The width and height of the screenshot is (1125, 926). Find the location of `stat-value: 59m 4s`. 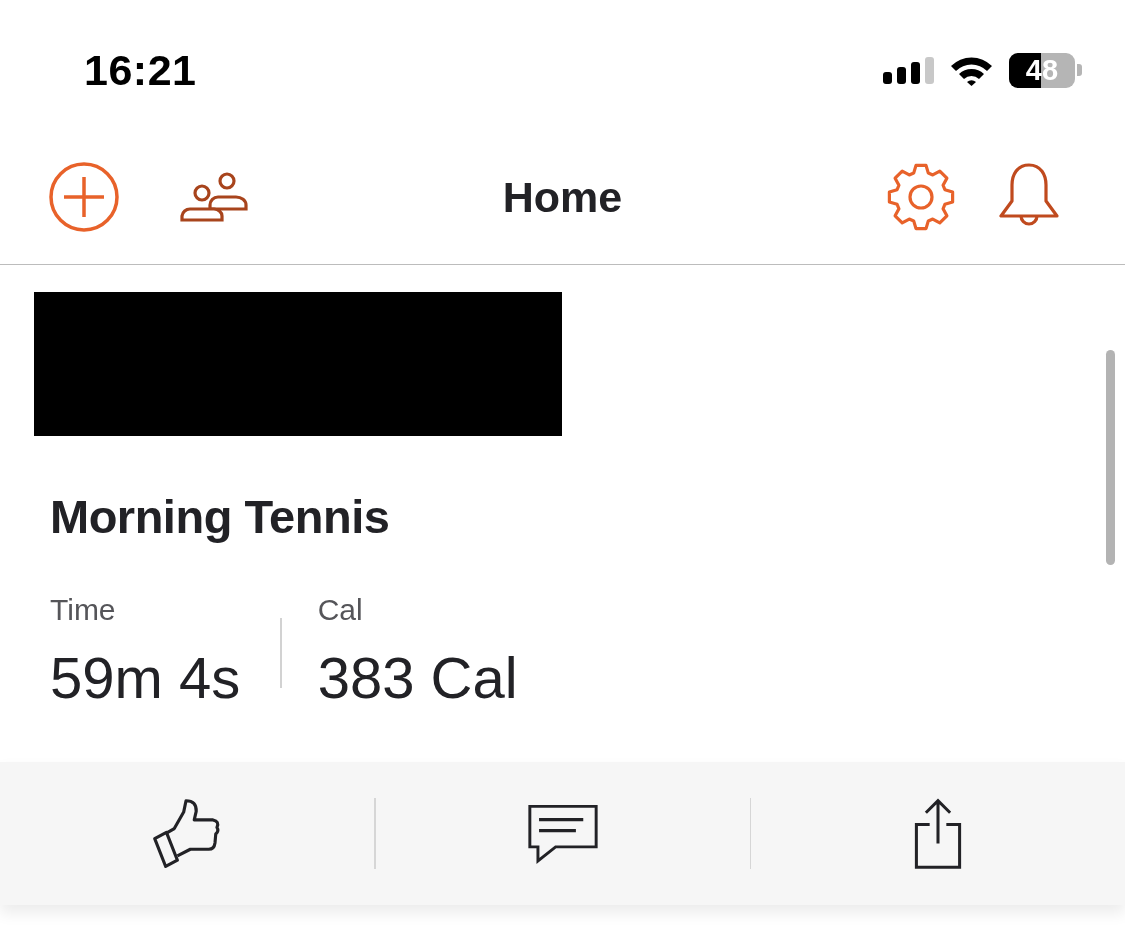

stat-value: 59m 4s is located at coordinates (145, 678).